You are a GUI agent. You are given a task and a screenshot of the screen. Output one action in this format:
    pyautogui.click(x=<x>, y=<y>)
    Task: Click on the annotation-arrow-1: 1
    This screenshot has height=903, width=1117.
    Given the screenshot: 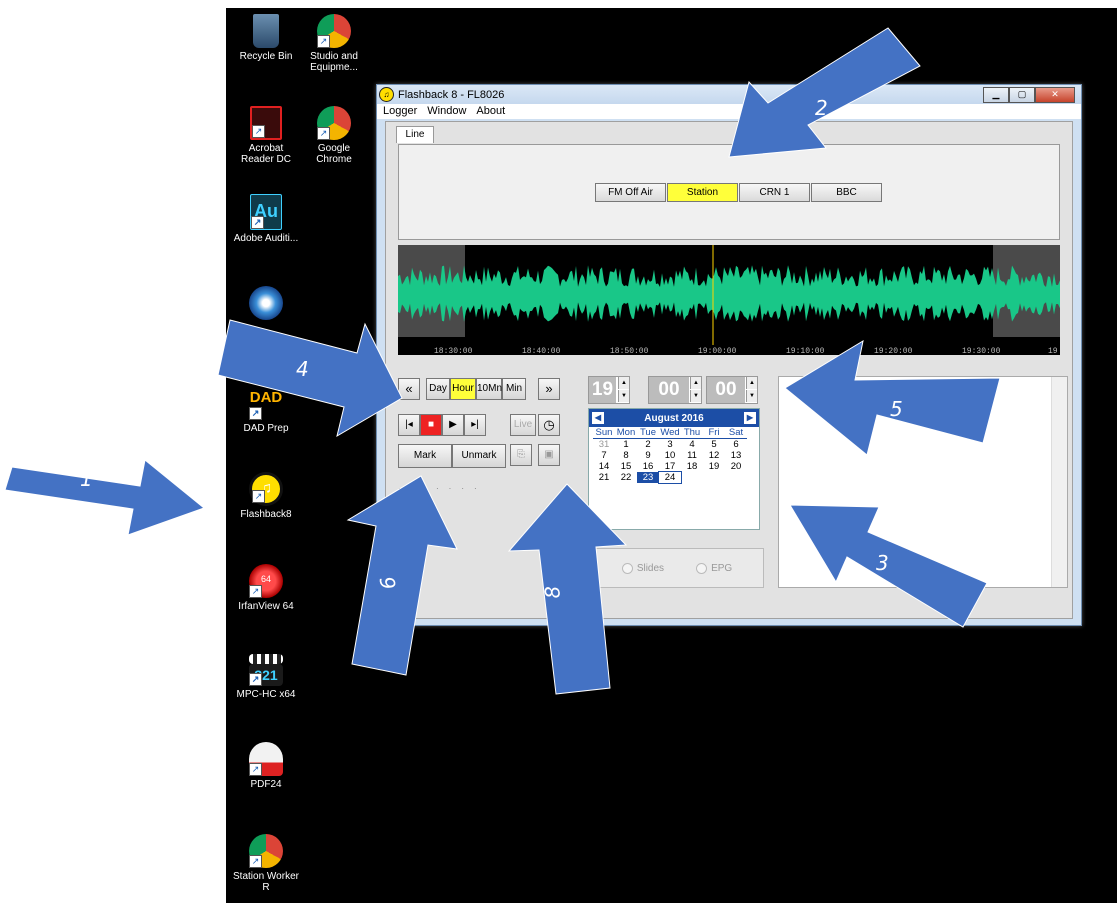 What is the action you would take?
    pyautogui.click(x=105, y=497)
    